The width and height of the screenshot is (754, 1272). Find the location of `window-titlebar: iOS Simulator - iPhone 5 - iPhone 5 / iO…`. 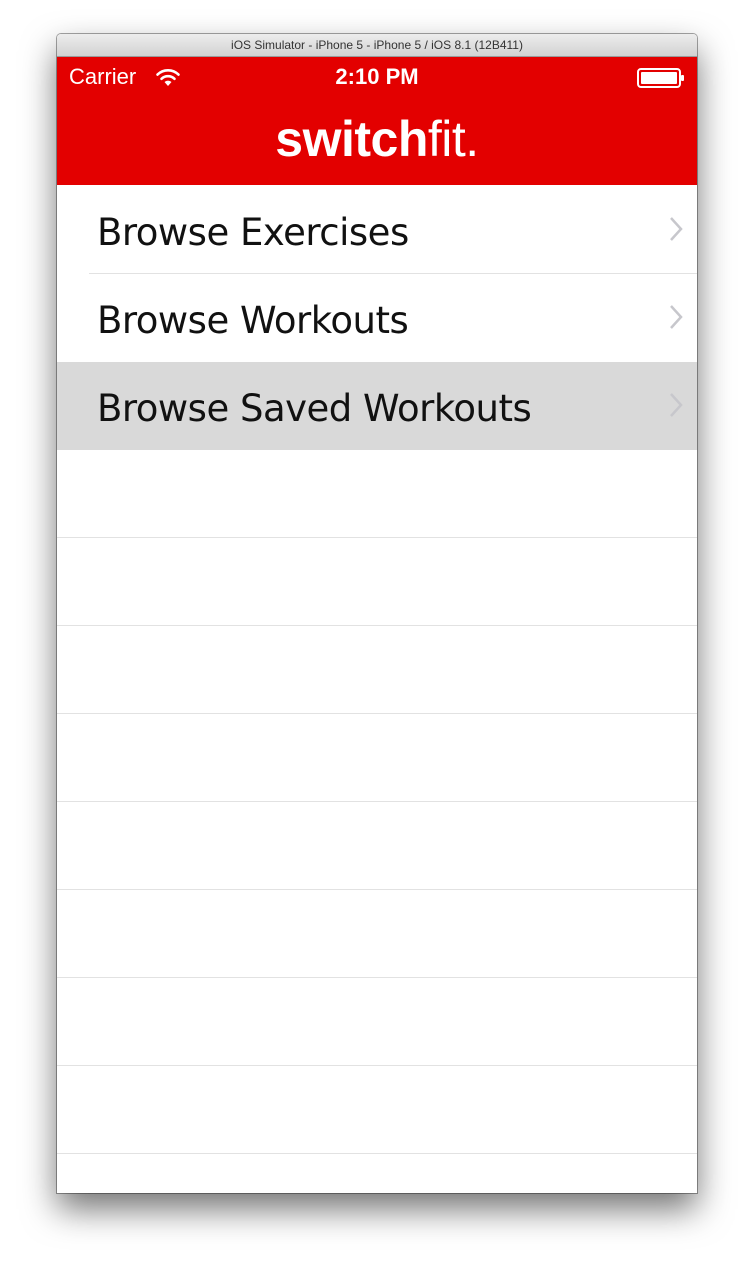

window-titlebar: iOS Simulator - iPhone 5 - iPhone 5 / iO… is located at coordinates (377, 45).